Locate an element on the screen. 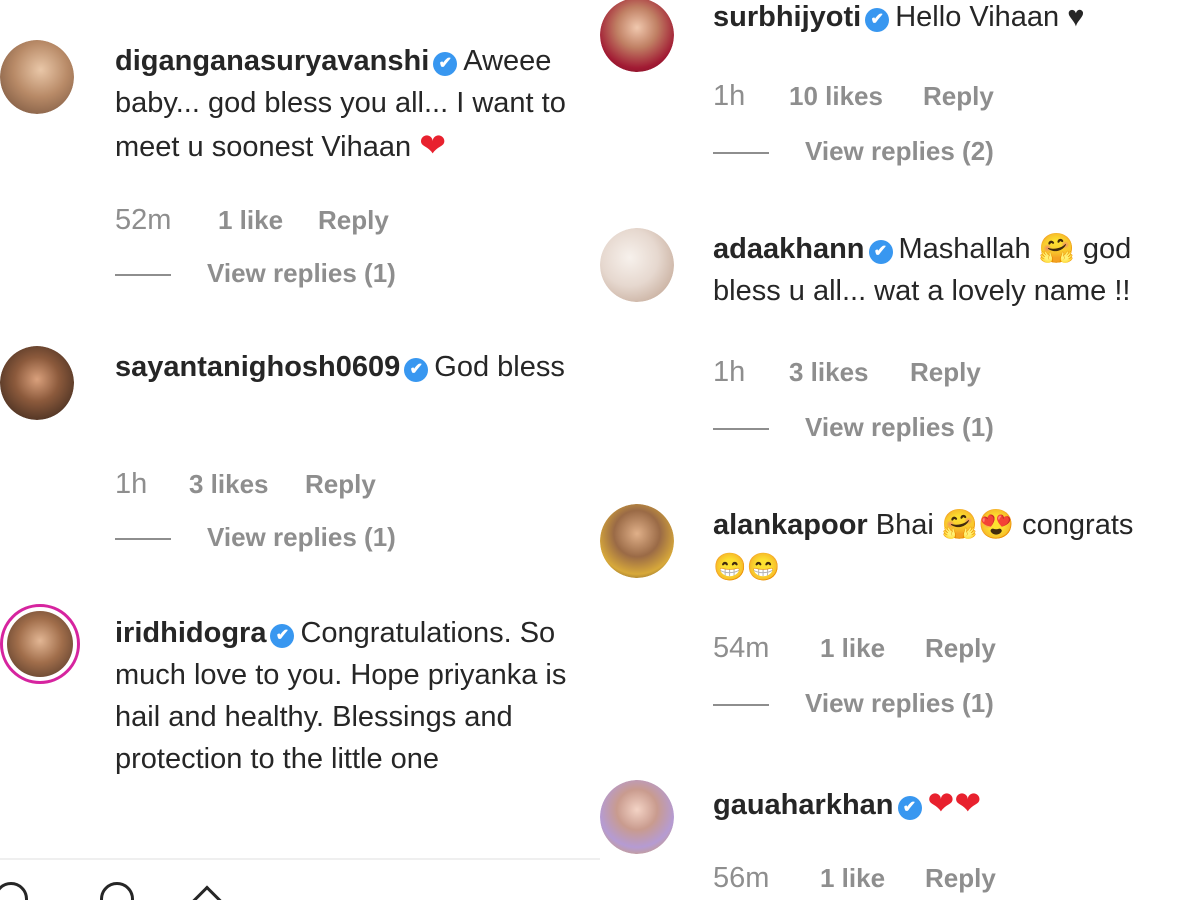 This screenshot has height=900, width=1200. comment-text: Hello Vihaan ♥ is located at coordinates (990, 17).